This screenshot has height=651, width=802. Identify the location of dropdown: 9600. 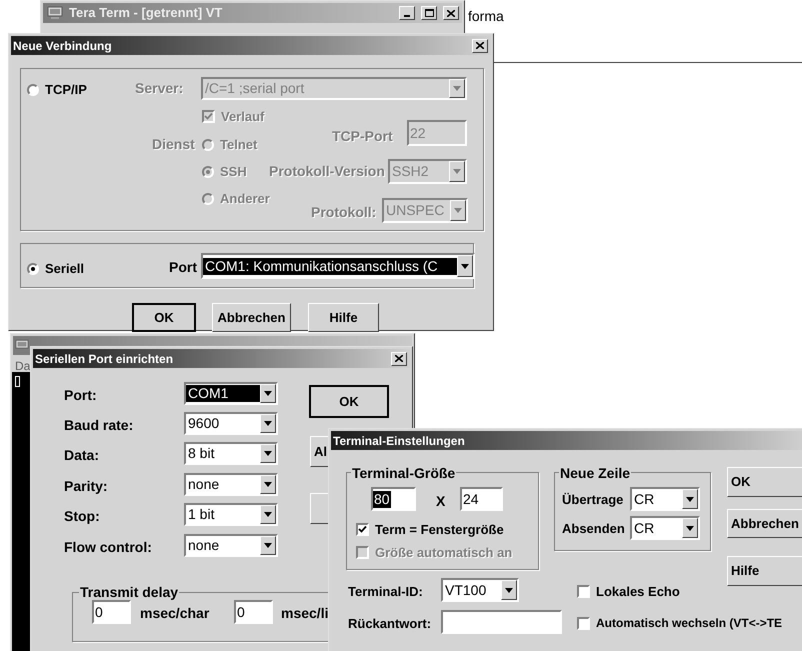
(231, 423).